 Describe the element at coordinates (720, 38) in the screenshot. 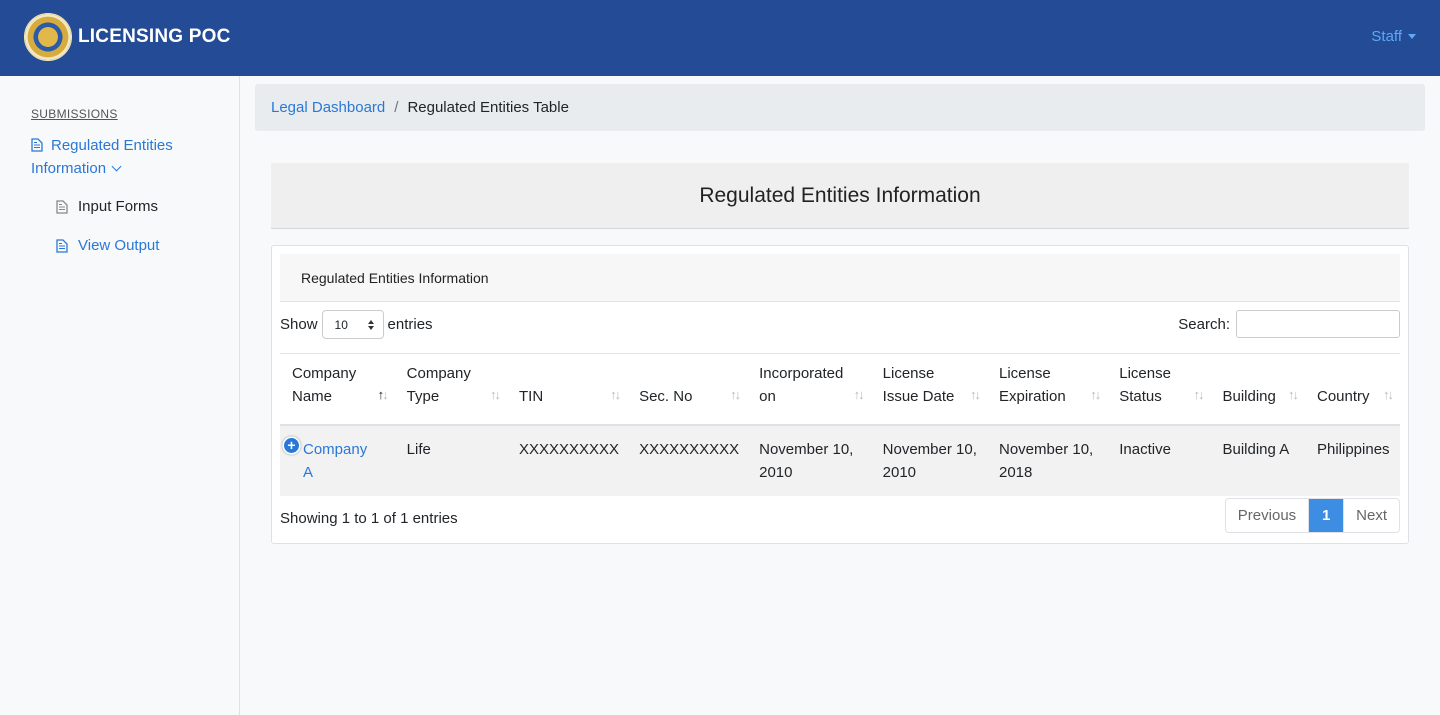

I see `top-navbar: LICENSING POC Staff` at that location.